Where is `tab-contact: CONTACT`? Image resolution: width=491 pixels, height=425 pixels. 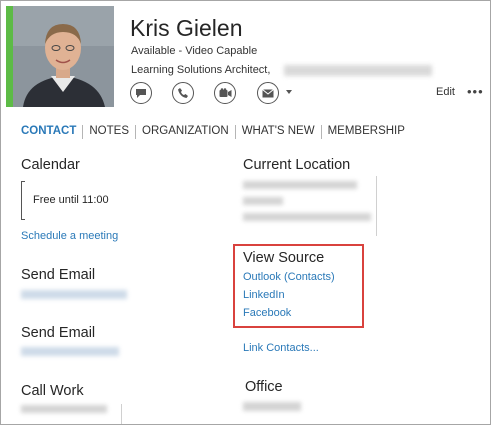
tab-contact: CONTACT is located at coordinates (49, 132).